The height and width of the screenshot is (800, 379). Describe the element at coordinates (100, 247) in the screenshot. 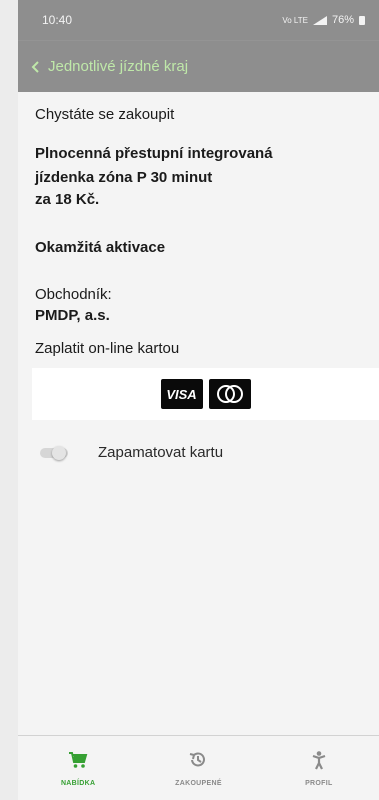

I see `activation-text: Okamžitá aktivace` at that location.